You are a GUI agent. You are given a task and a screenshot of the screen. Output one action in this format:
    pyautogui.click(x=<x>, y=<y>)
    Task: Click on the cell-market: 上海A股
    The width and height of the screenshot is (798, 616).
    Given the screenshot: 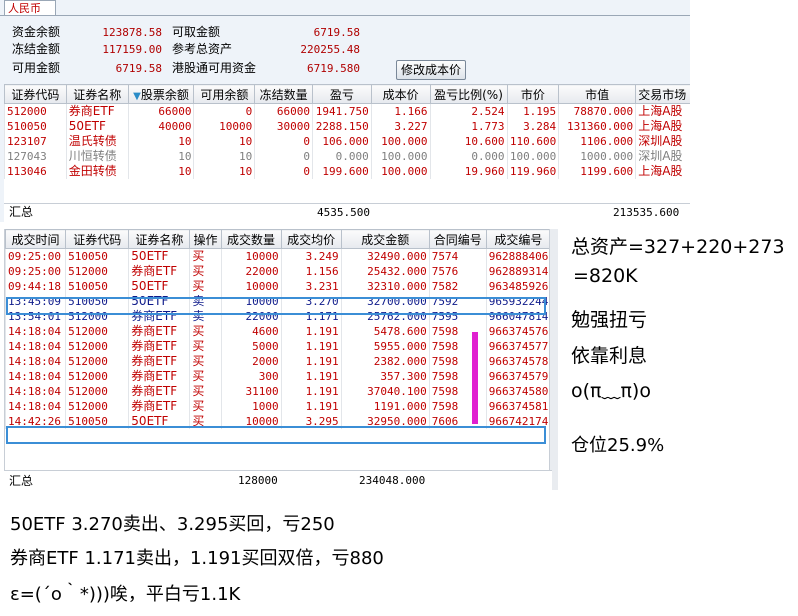 What is the action you would take?
    pyautogui.click(x=662, y=171)
    